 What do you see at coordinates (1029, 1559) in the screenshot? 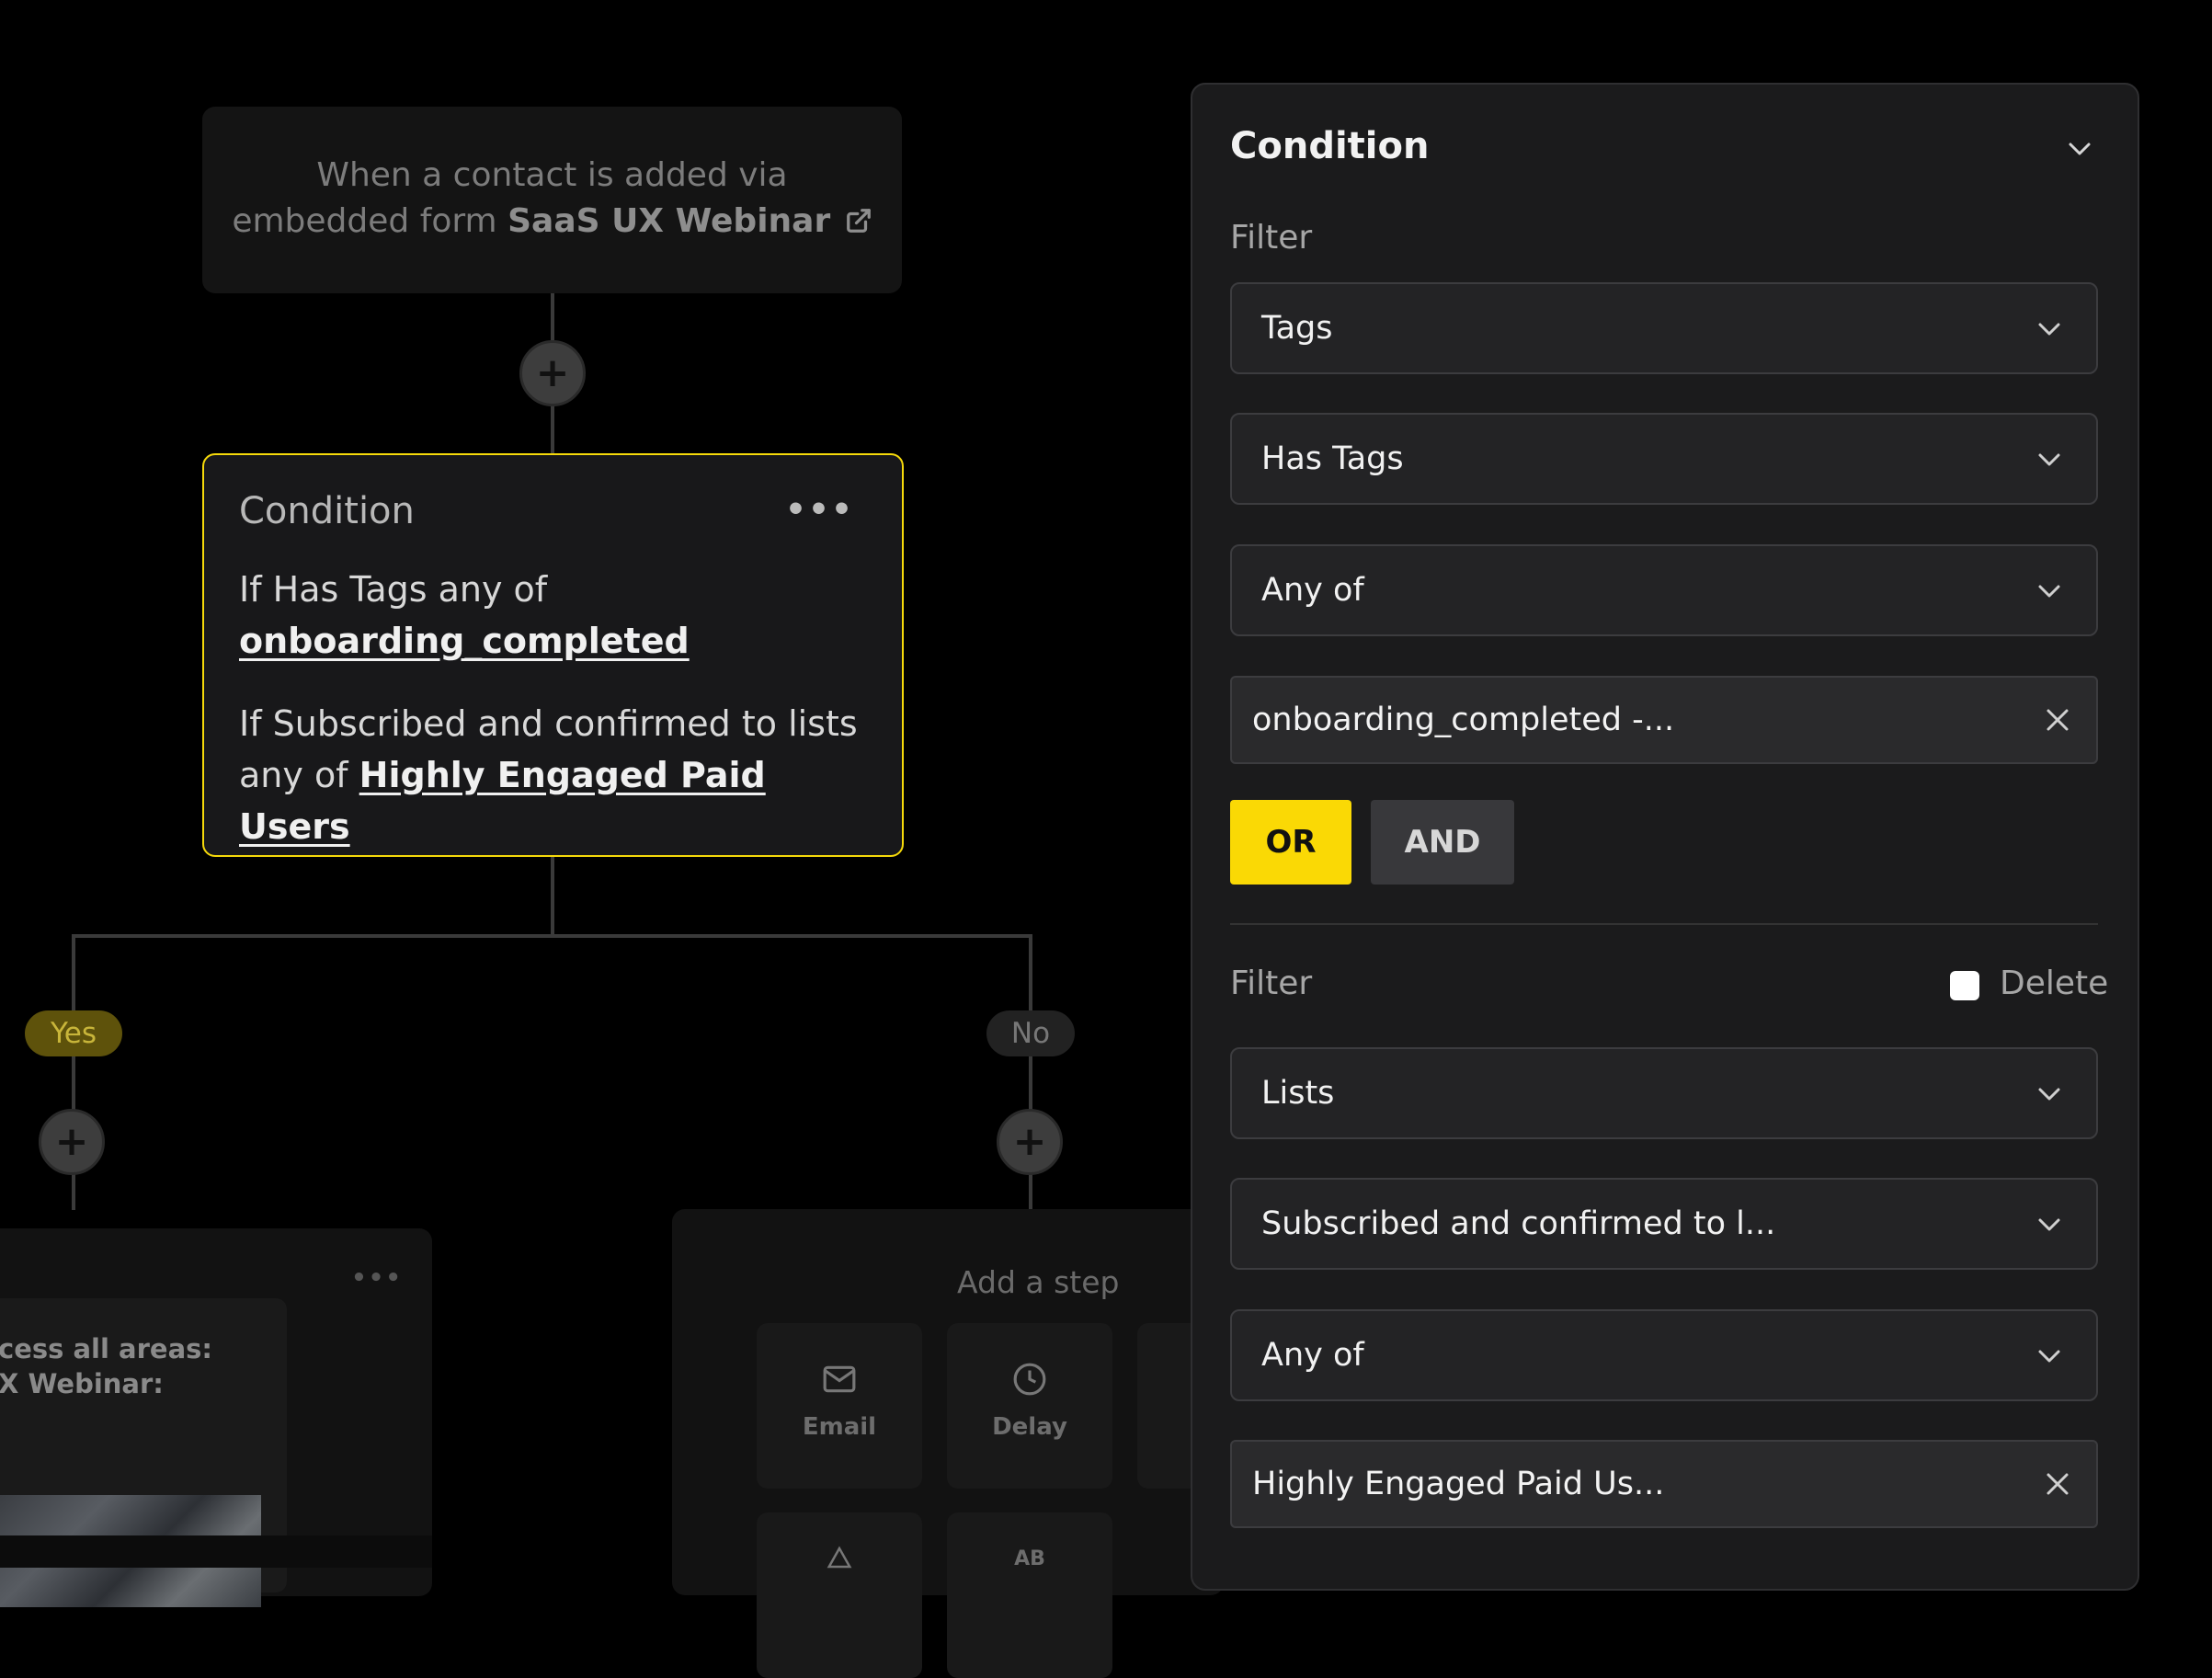
I see `step-option-ab-label: AB` at bounding box center [1029, 1559].